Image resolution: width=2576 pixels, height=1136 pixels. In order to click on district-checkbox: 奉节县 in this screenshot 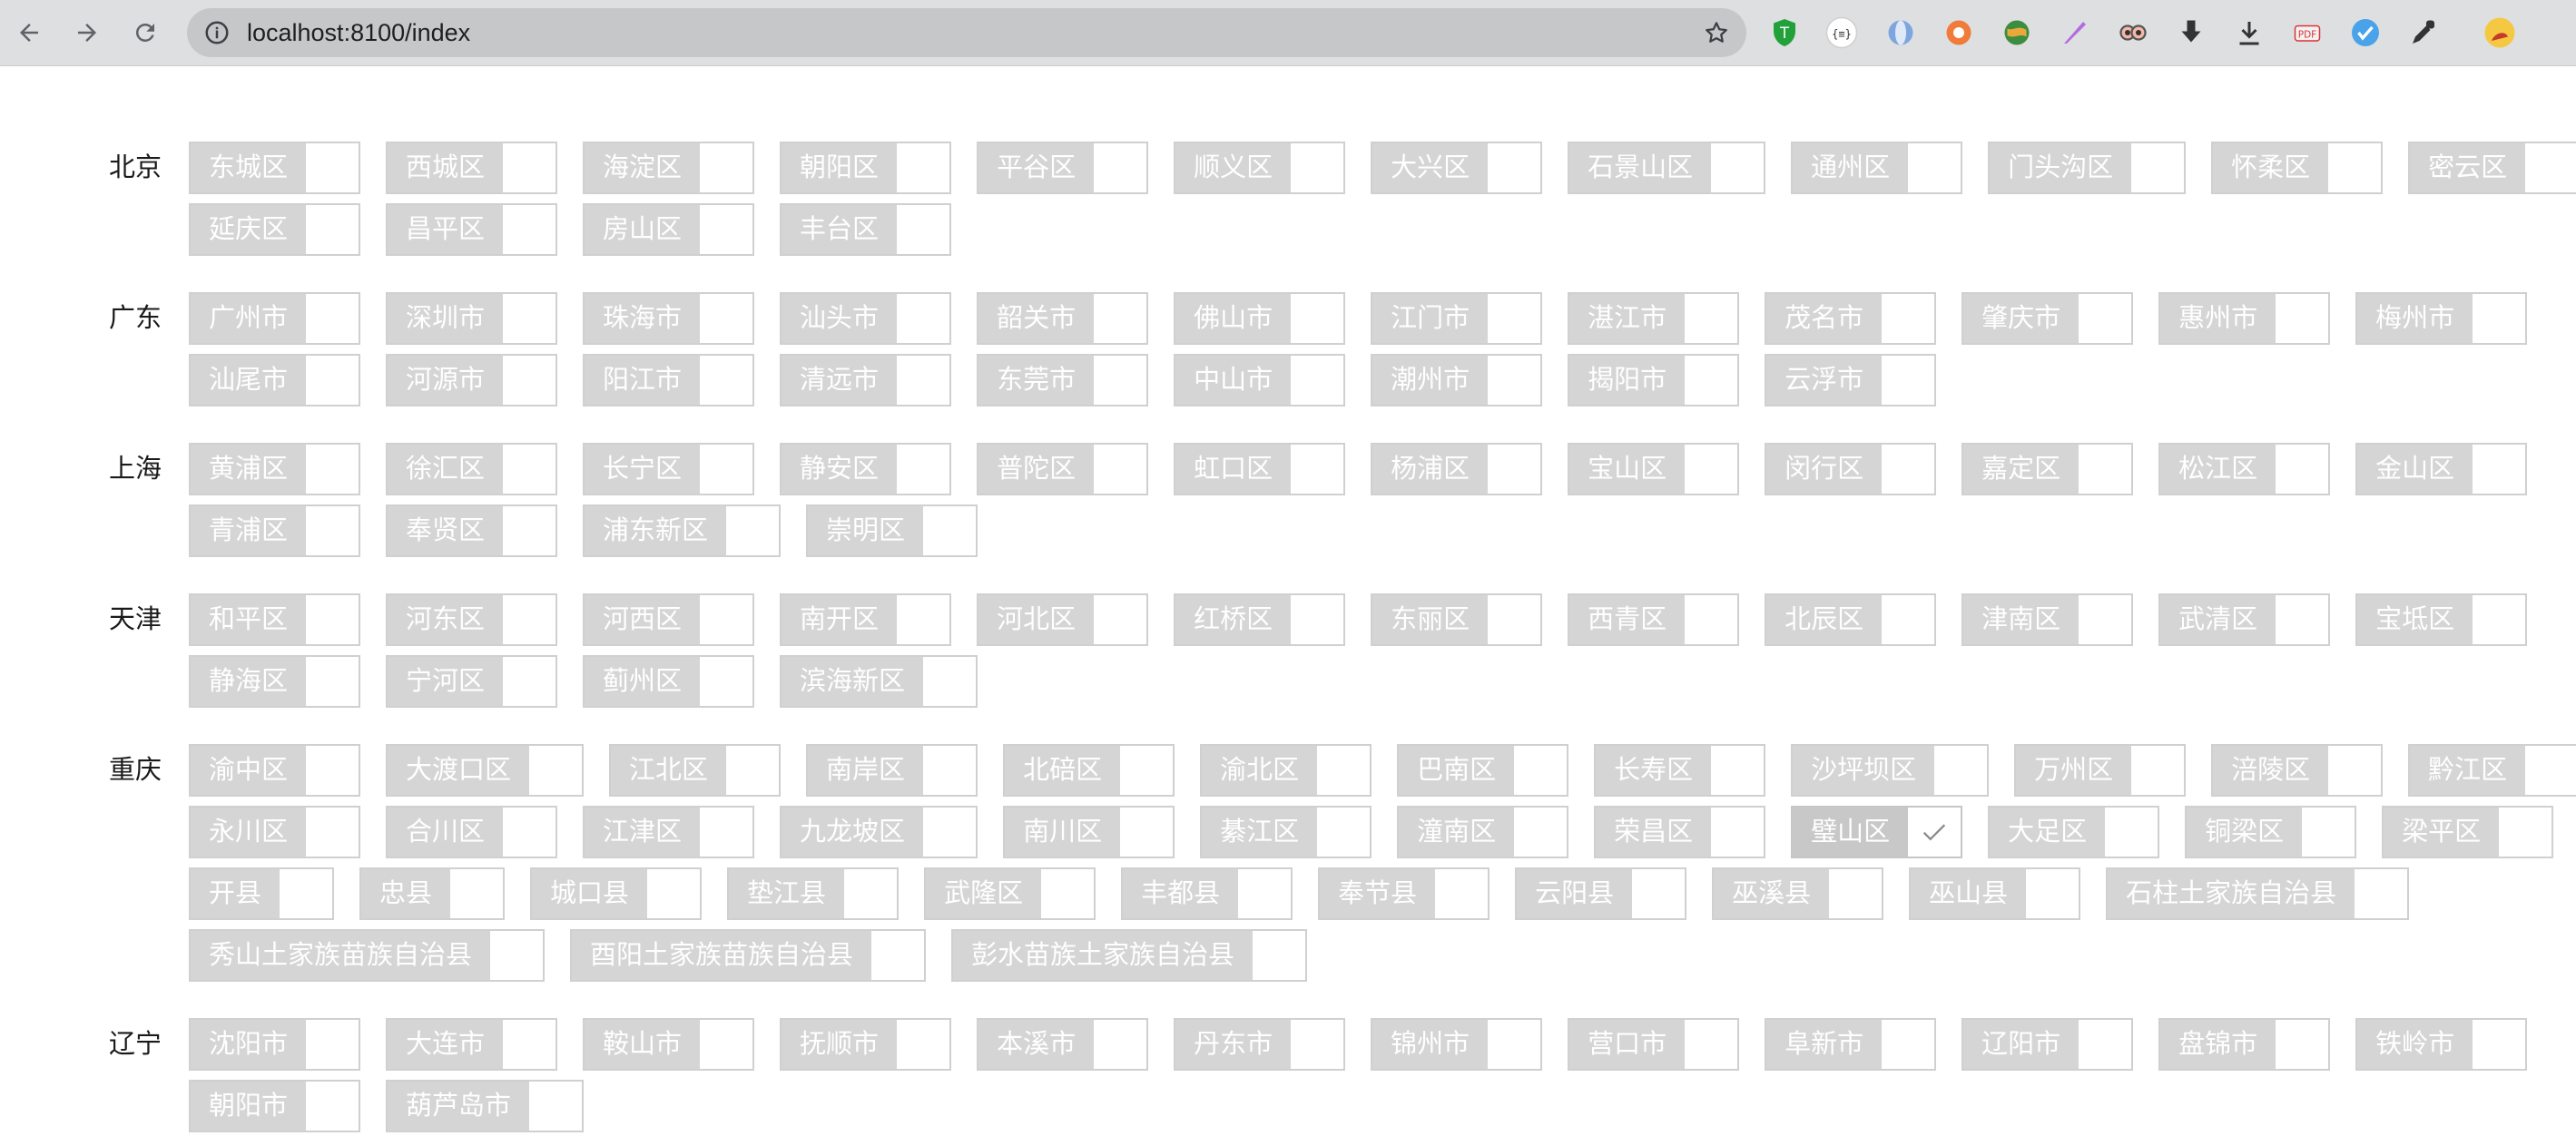, I will do `click(1404, 893)`.